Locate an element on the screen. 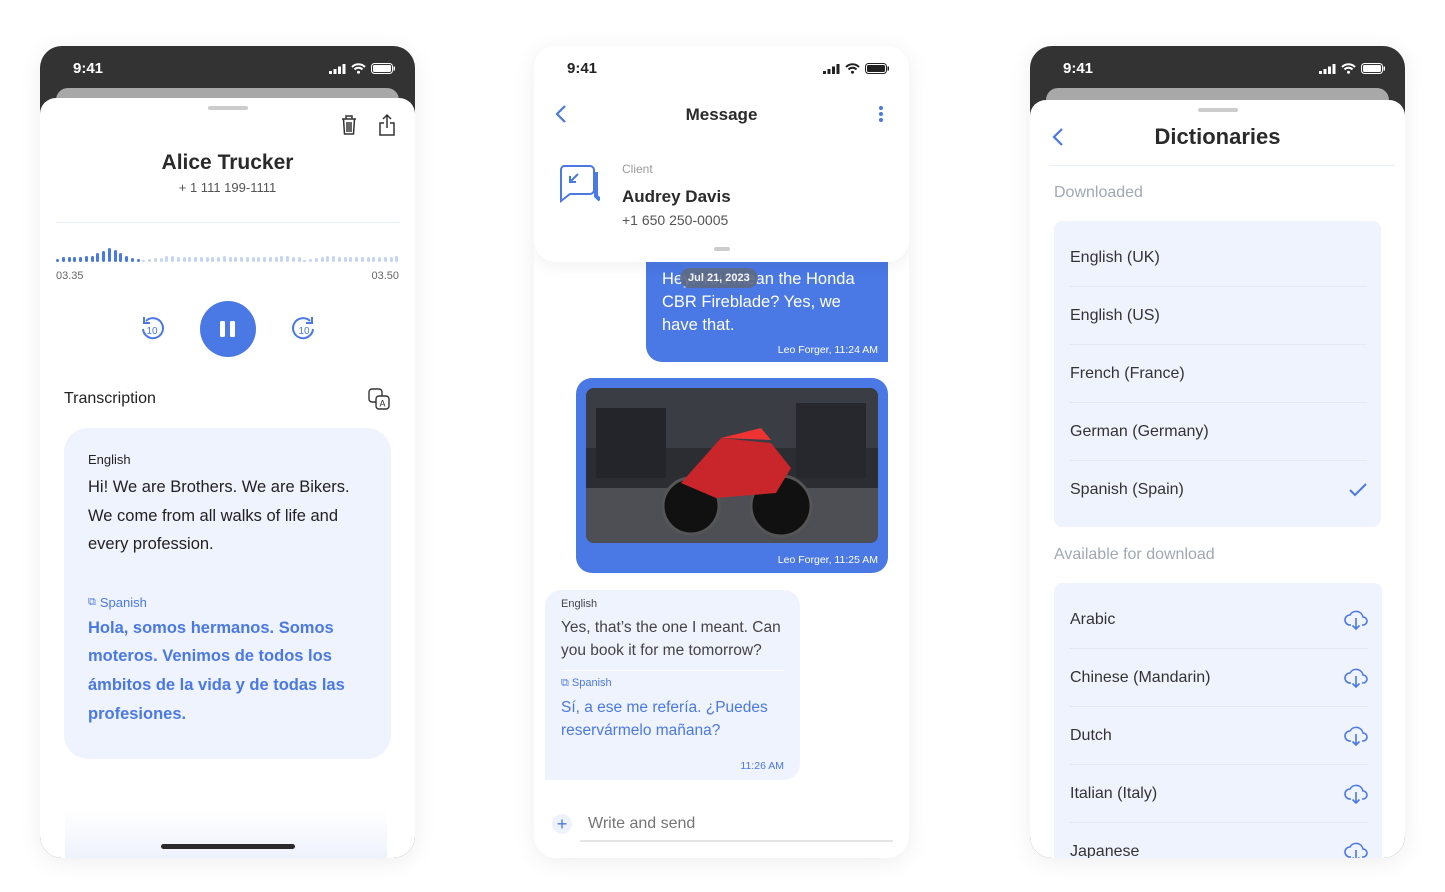  message-meta: Leo Forger, 11:24 AM is located at coordinates (827, 350).